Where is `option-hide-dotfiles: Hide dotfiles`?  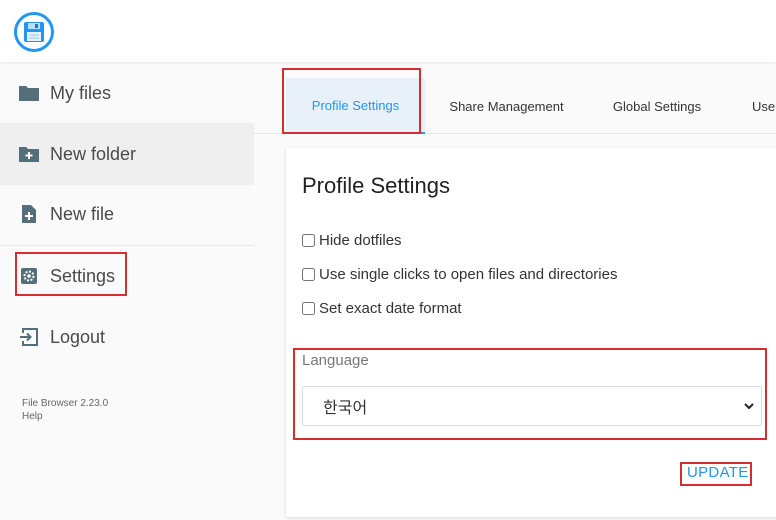 option-hide-dotfiles: Hide dotfiles is located at coordinates (352, 240).